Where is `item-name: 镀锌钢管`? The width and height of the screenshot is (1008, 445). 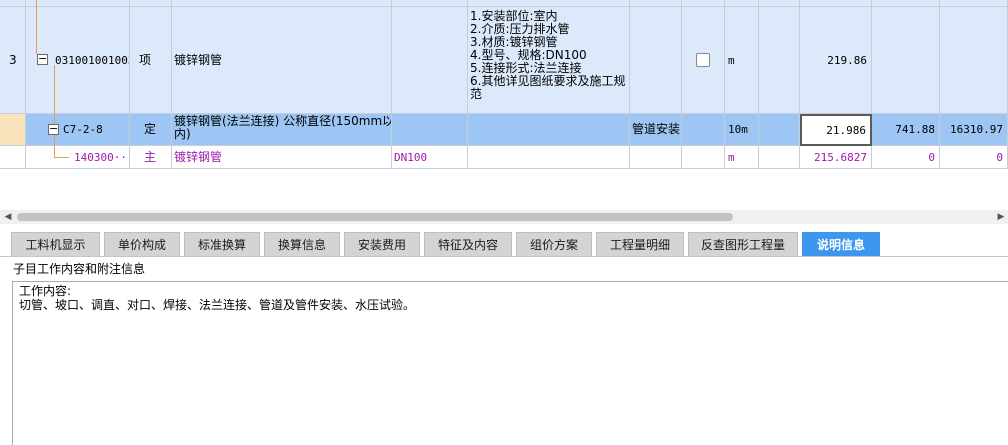 item-name: 镀锌钢管 is located at coordinates (282, 60).